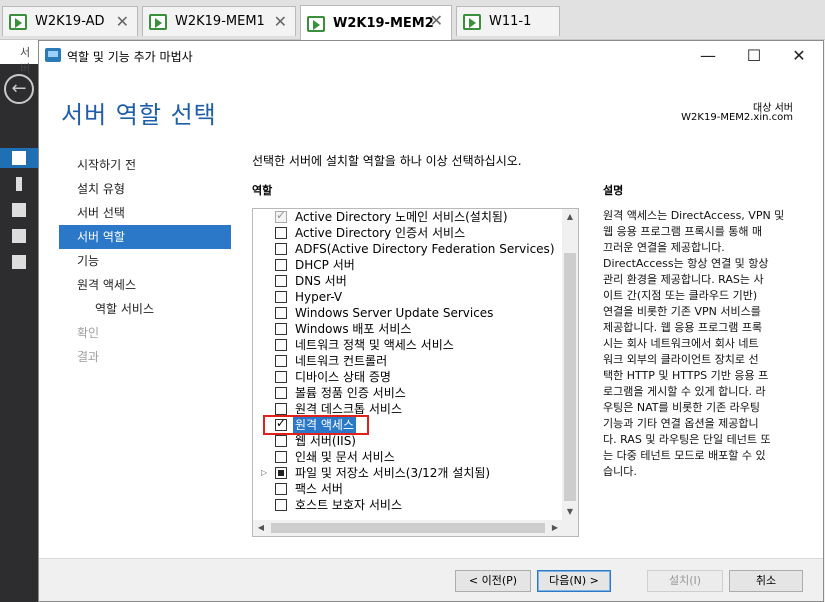  I want to click on ad-ds-nav-icon, so click(19, 236).